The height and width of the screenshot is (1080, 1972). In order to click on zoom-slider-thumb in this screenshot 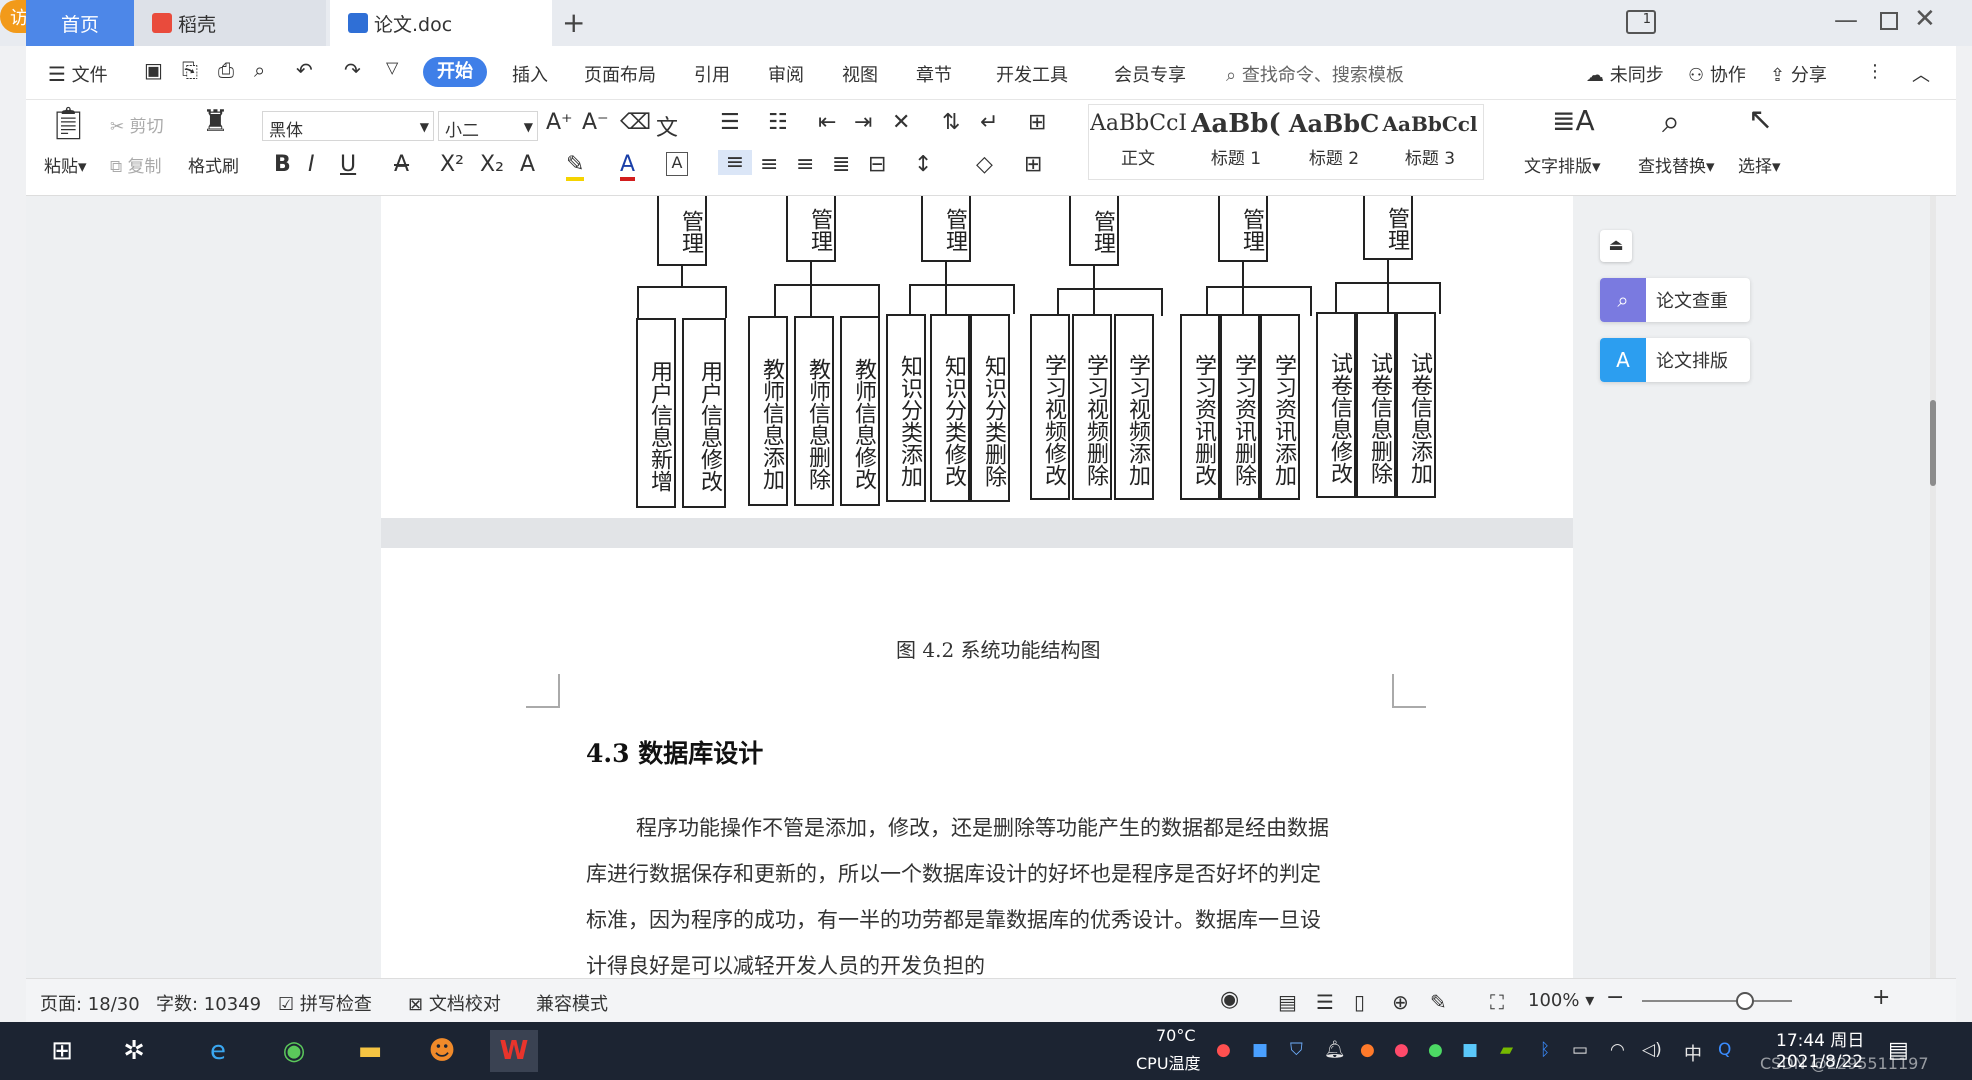, I will do `click(1745, 1001)`.